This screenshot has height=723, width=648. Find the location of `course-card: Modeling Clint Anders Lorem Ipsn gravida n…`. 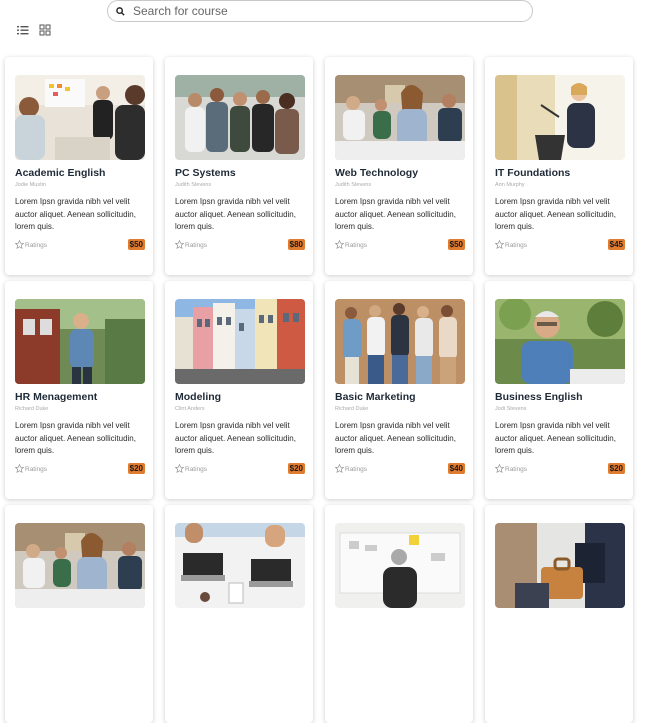

course-card: Modeling Clint Anders Lorem Ipsn gravida n… is located at coordinates (239, 390).